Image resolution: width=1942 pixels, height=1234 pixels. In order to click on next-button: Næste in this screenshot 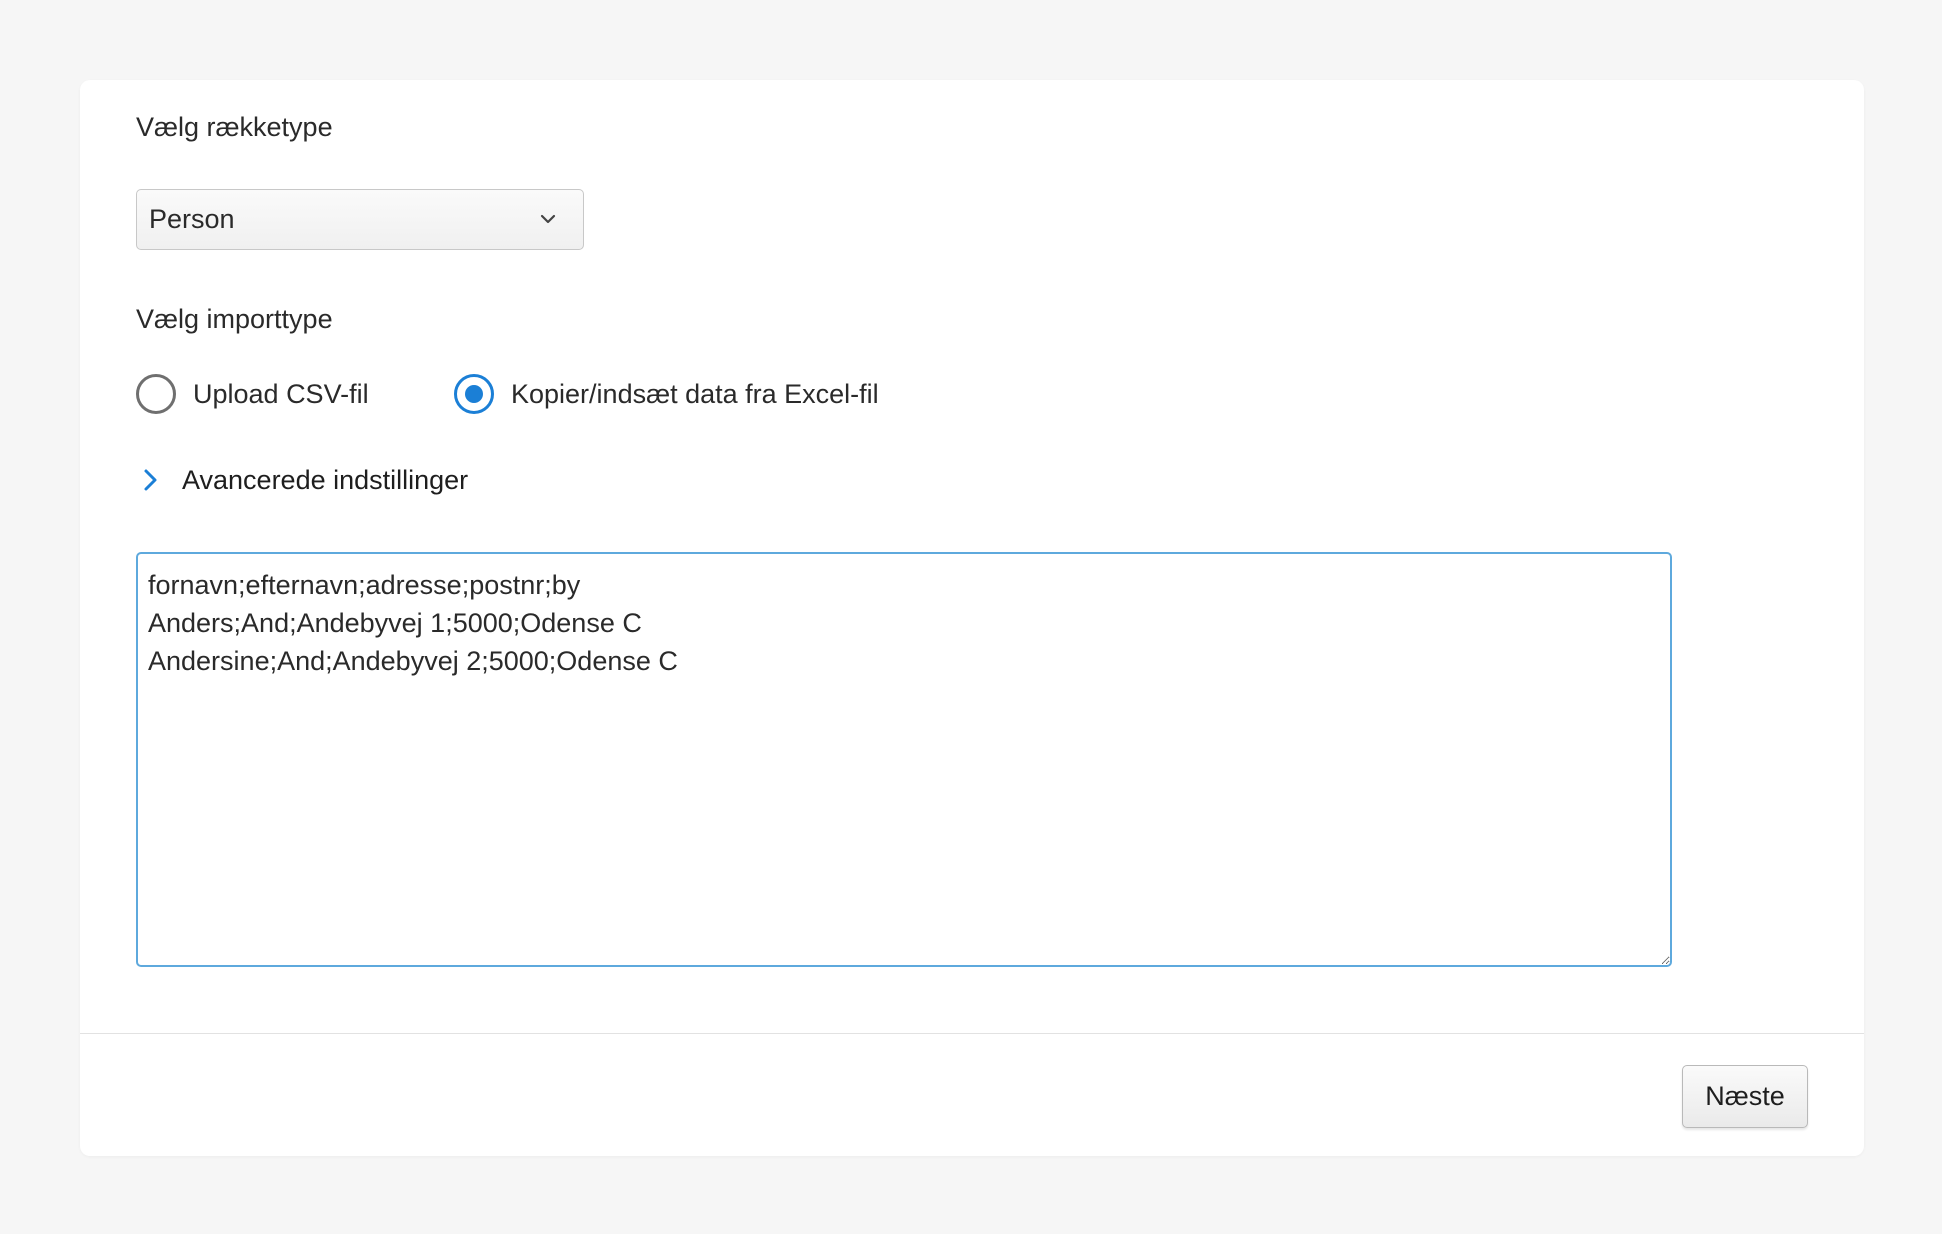, I will do `click(1745, 1096)`.